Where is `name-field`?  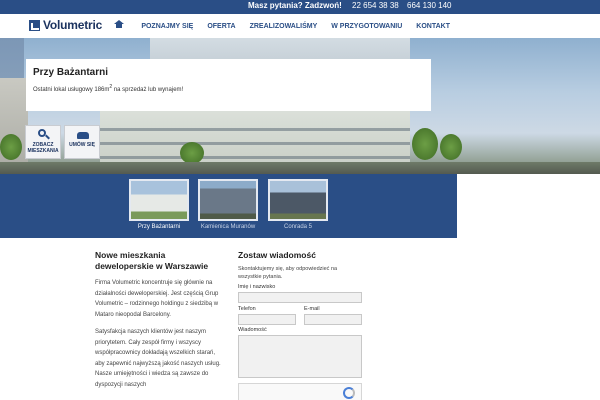 name-field is located at coordinates (300, 297).